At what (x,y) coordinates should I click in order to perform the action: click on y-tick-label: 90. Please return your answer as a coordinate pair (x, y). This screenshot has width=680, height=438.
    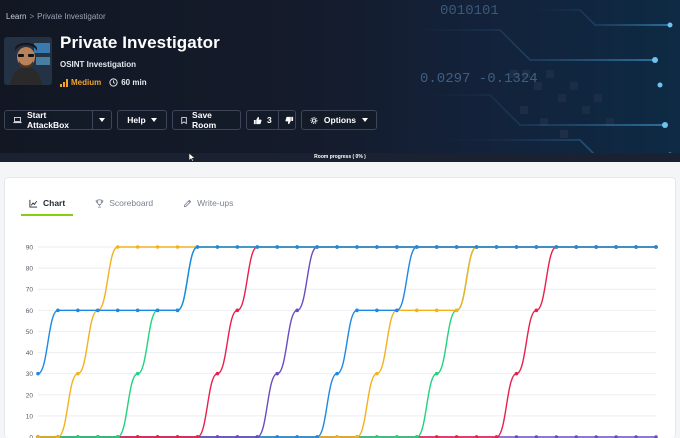
    Looking at the image, I should click on (30, 248).